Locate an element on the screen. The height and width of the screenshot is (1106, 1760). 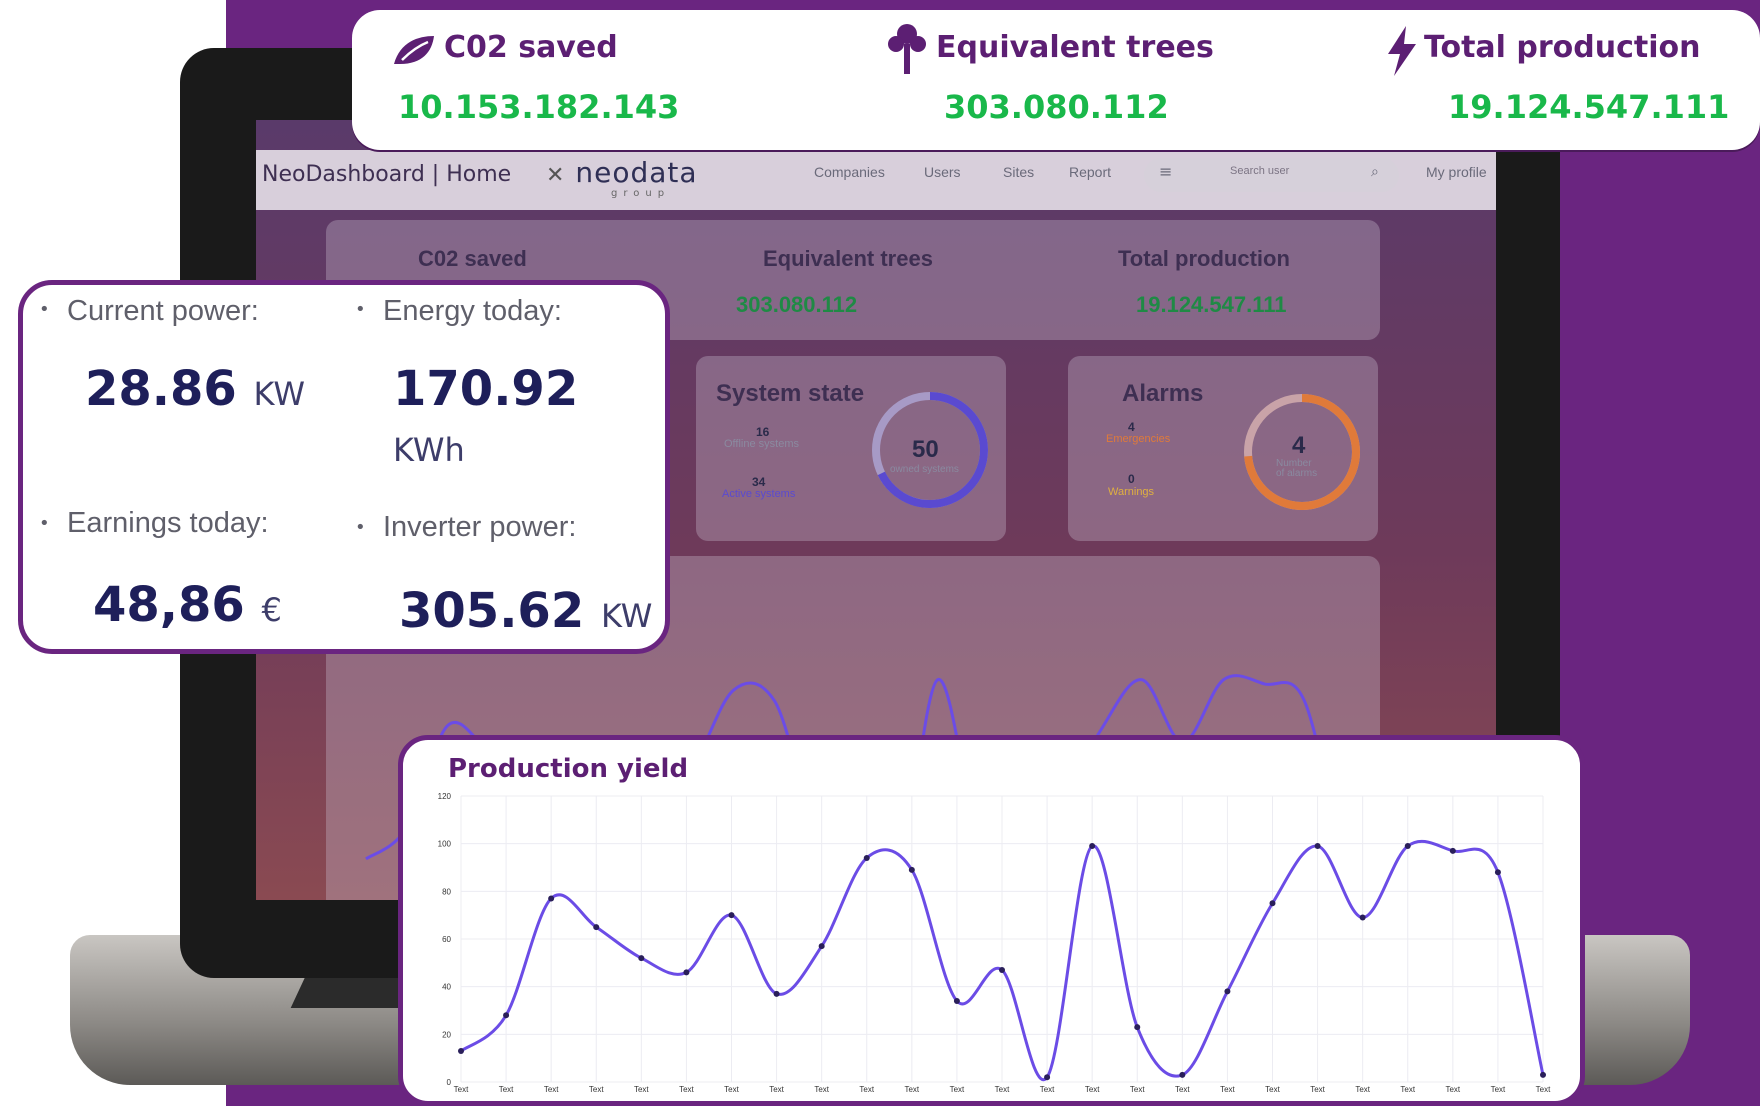
trees-label: Equivalent trees is located at coordinates (1075, 47).